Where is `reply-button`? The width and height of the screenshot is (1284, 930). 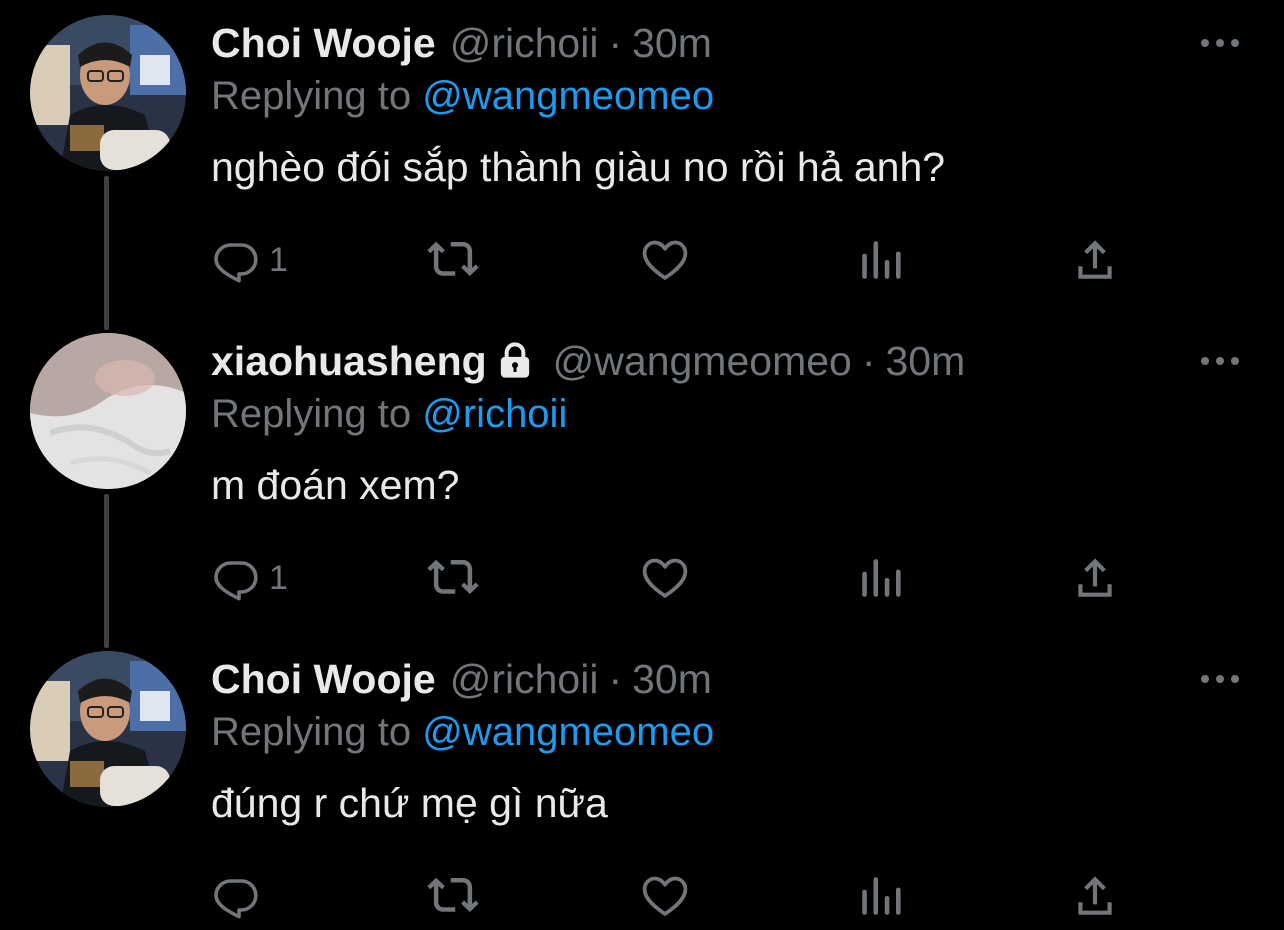
reply-button is located at coordinates (241, 896).